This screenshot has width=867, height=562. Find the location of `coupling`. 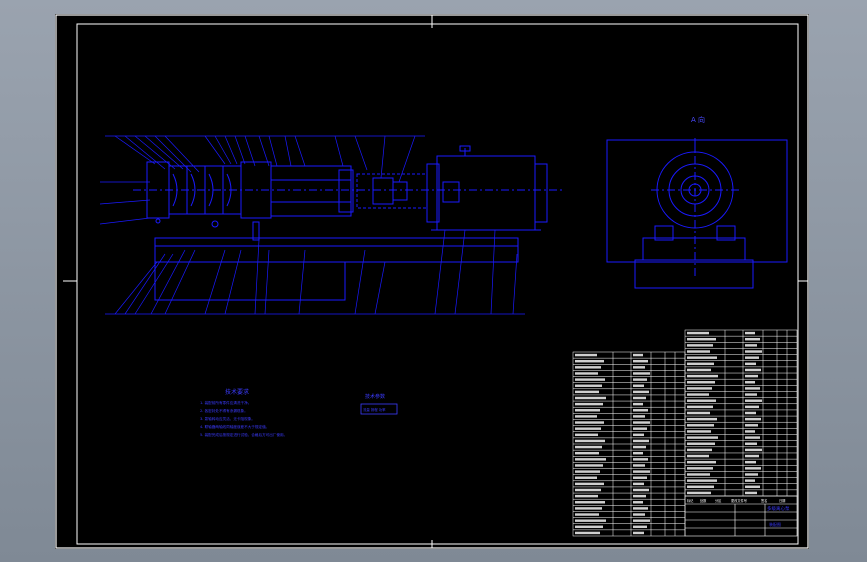

coupling is located at coordinates (383, 191).